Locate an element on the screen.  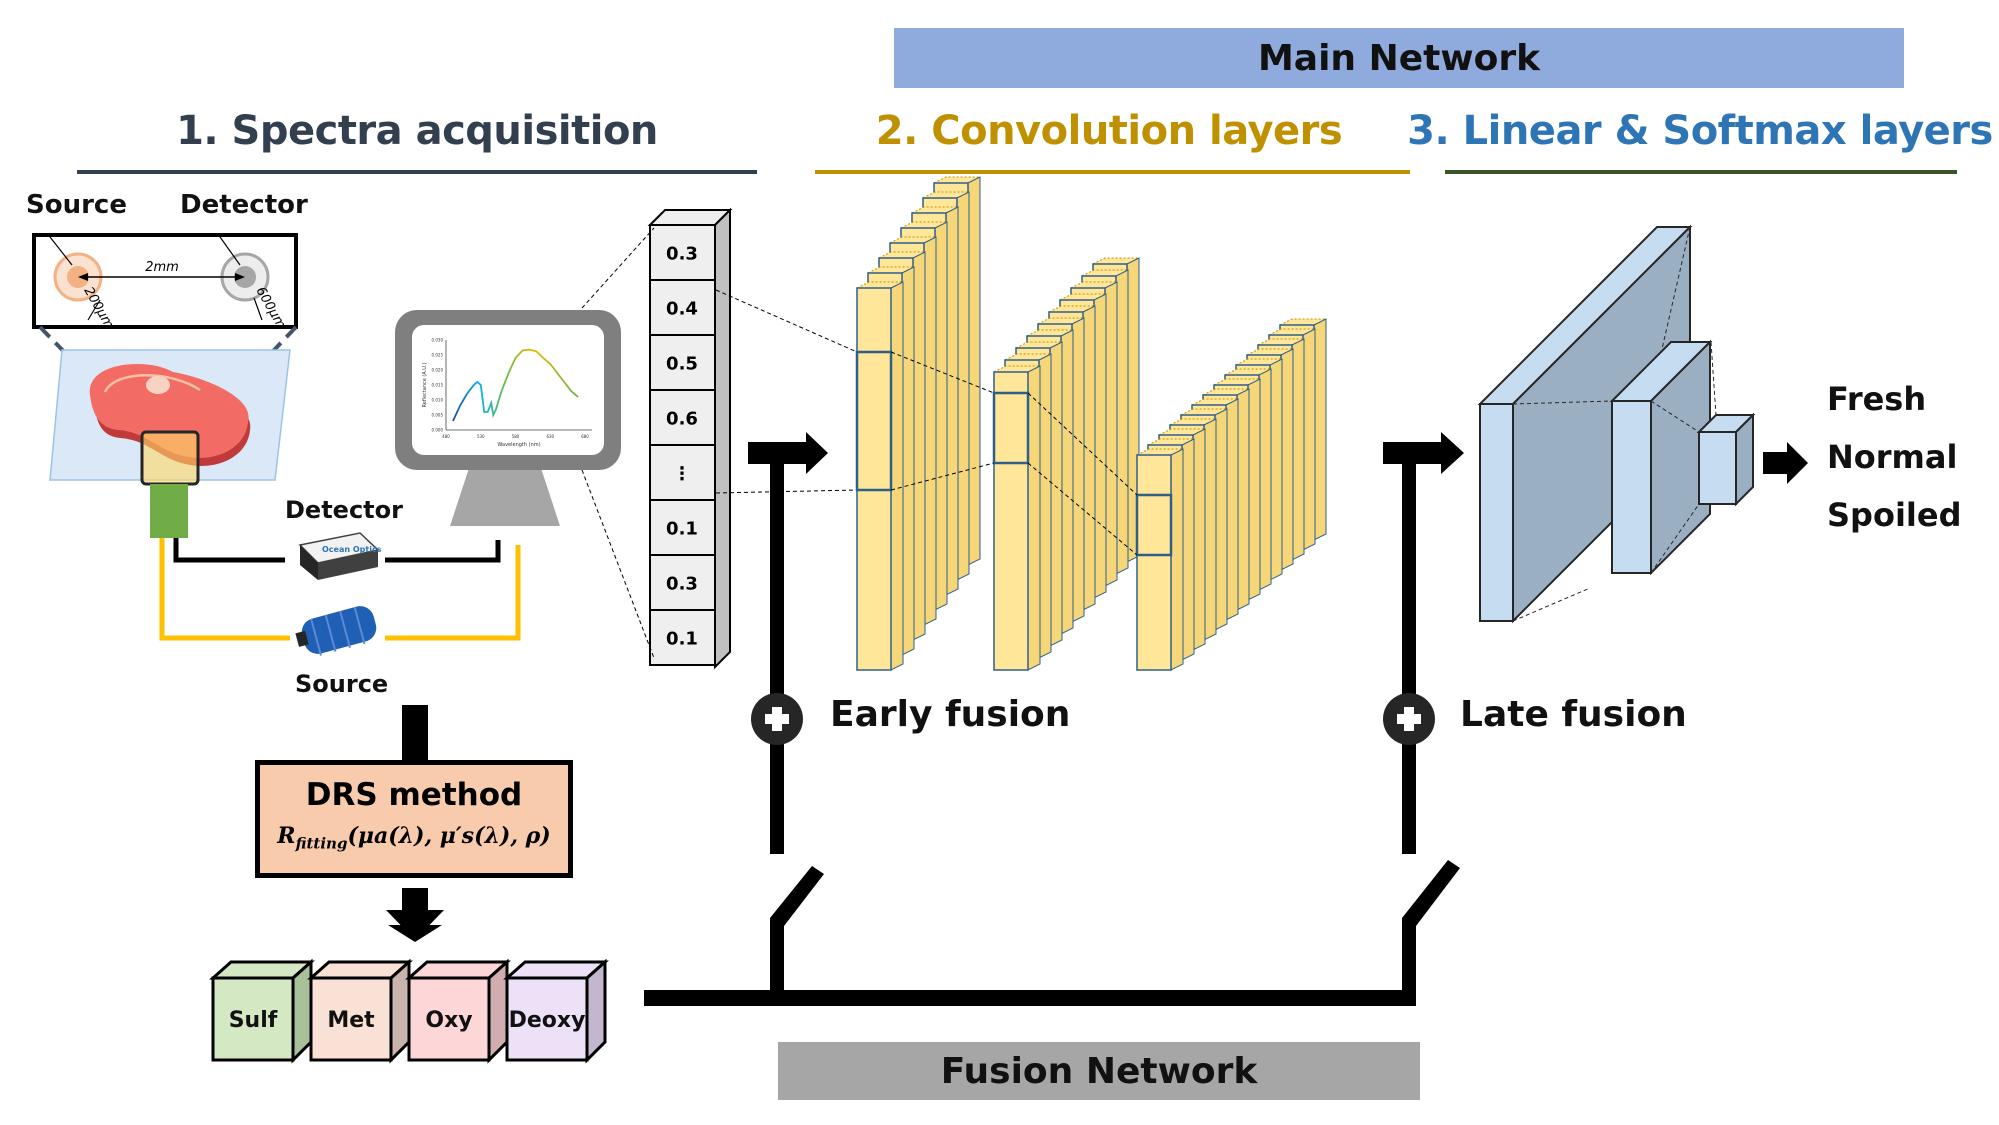
output-class-spoiled: Spoiled is located at coordinates (1894, 515).